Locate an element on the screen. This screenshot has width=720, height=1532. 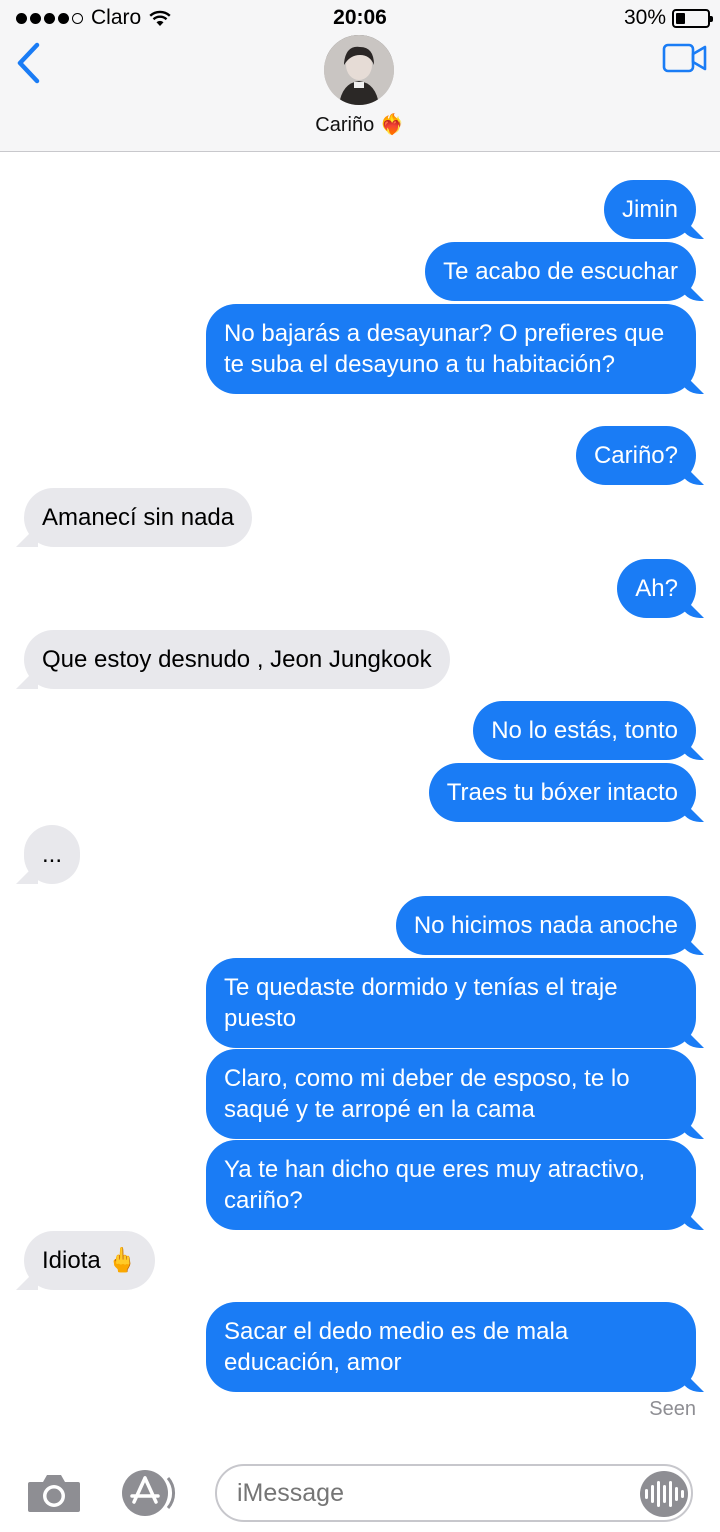
read-receipt: Seen is located at coordinates (672, 1409).